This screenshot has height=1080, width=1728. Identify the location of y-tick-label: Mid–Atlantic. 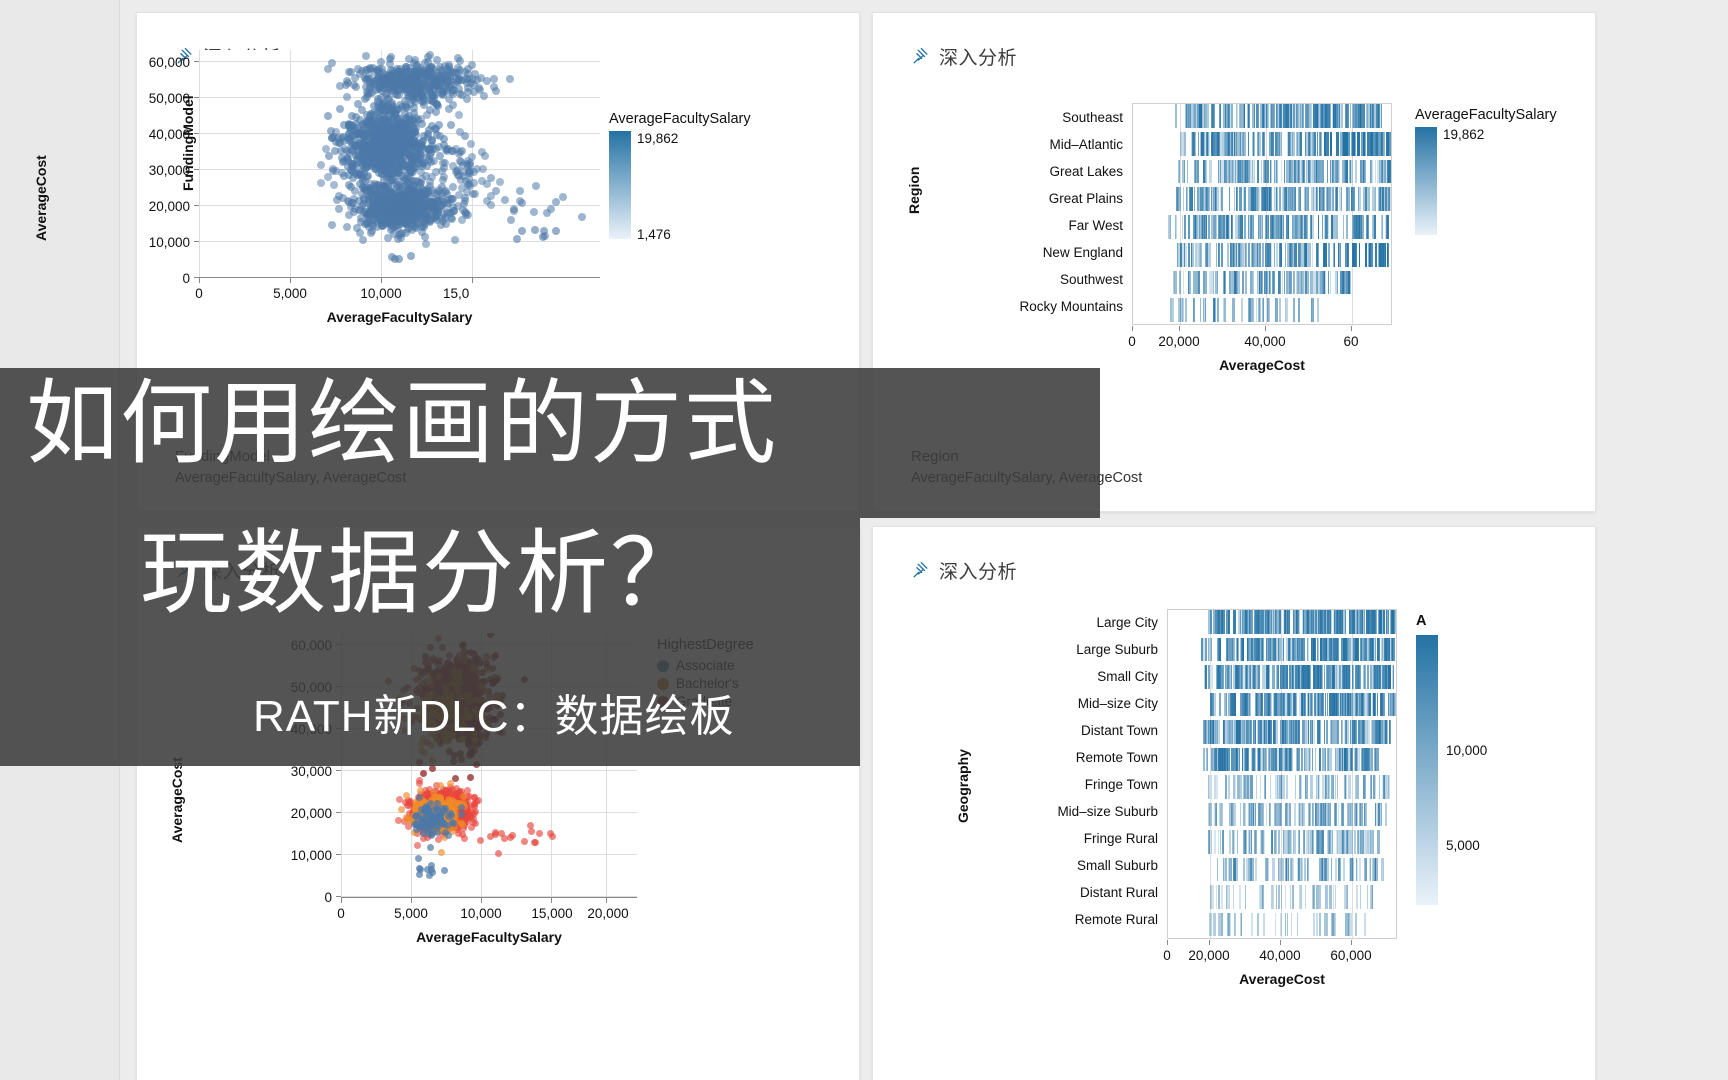
(1086, 144).